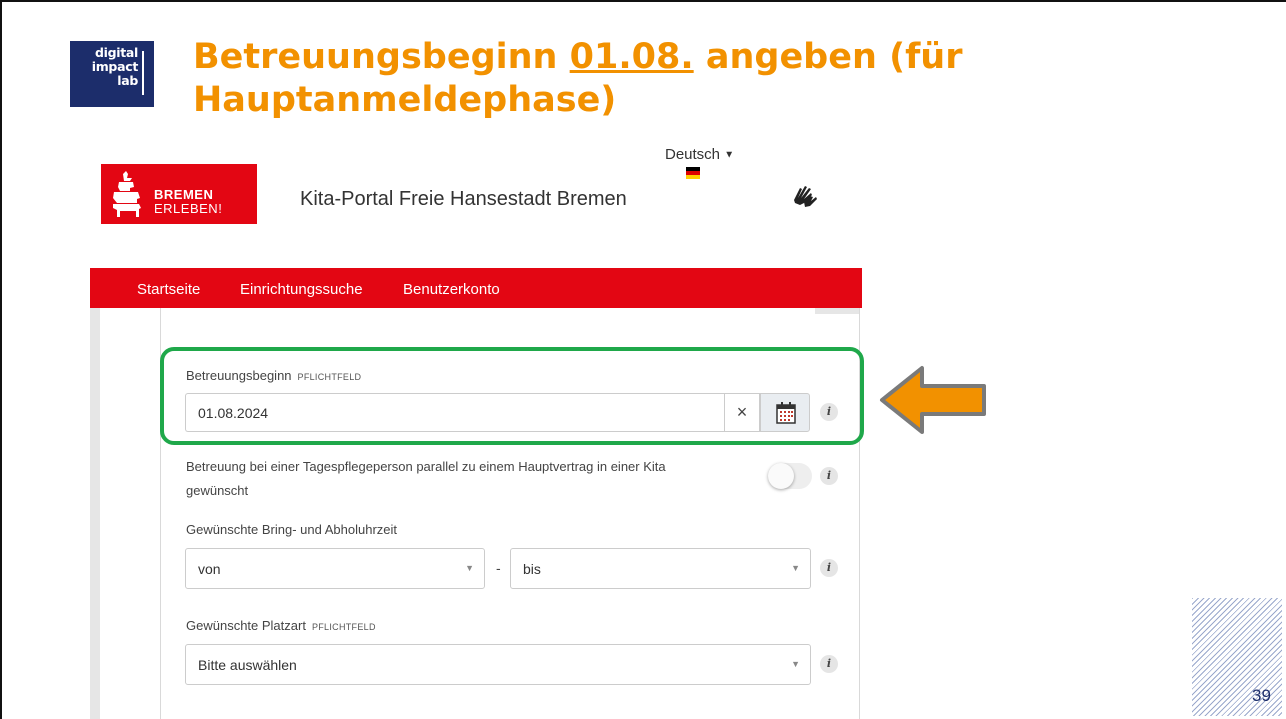  Describe the element at coordinates (127, 80) in the screenshot. I see `logo-line-3: lab` at that location.